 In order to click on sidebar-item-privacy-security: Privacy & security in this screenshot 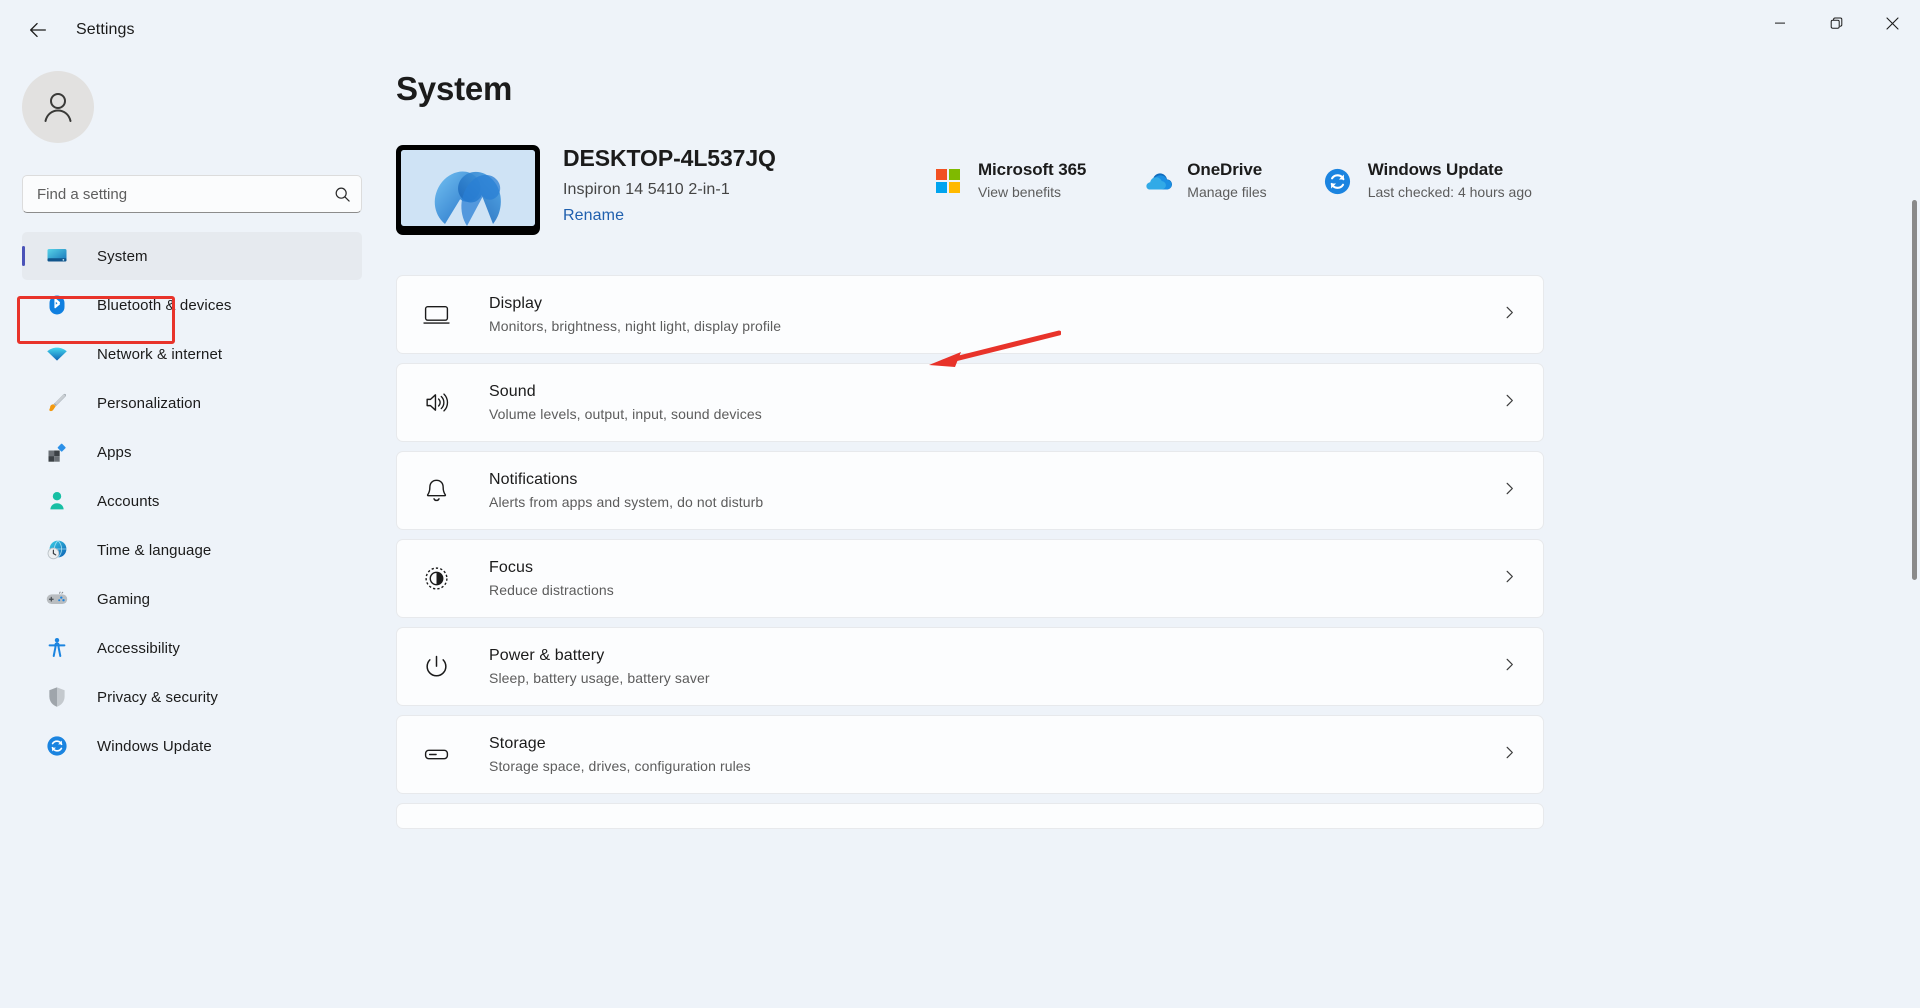, I will do `click(192, 697)`.